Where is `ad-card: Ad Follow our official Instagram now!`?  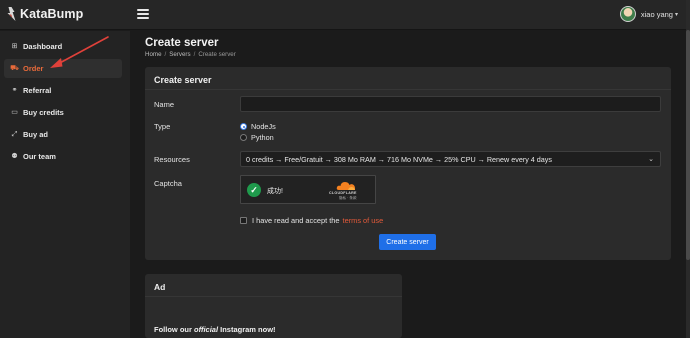 ad-card: Ad Follow our official Instagram now! is located at coordinates (273, 306).